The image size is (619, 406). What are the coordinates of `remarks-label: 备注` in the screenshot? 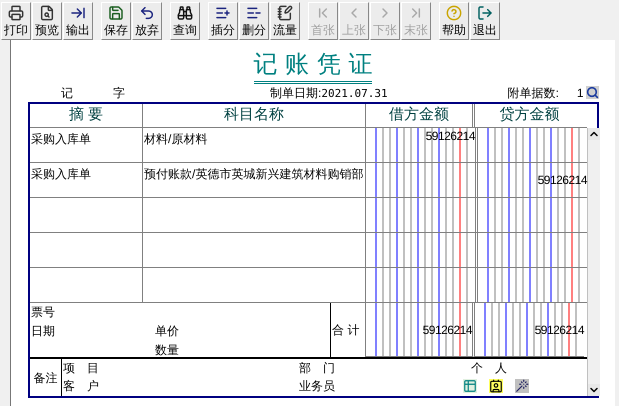 It's located at (46, 378).